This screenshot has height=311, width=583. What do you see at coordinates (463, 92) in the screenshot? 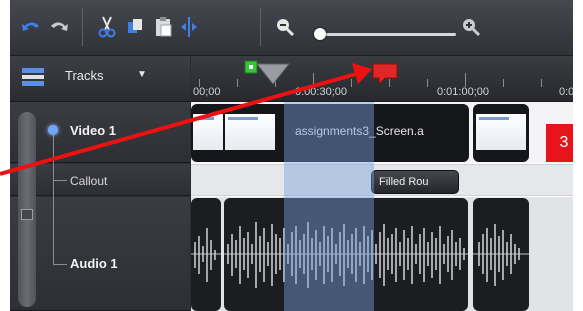
I see `ruler-time-label: 0:01:00;00` at bounding box center [463, 92].